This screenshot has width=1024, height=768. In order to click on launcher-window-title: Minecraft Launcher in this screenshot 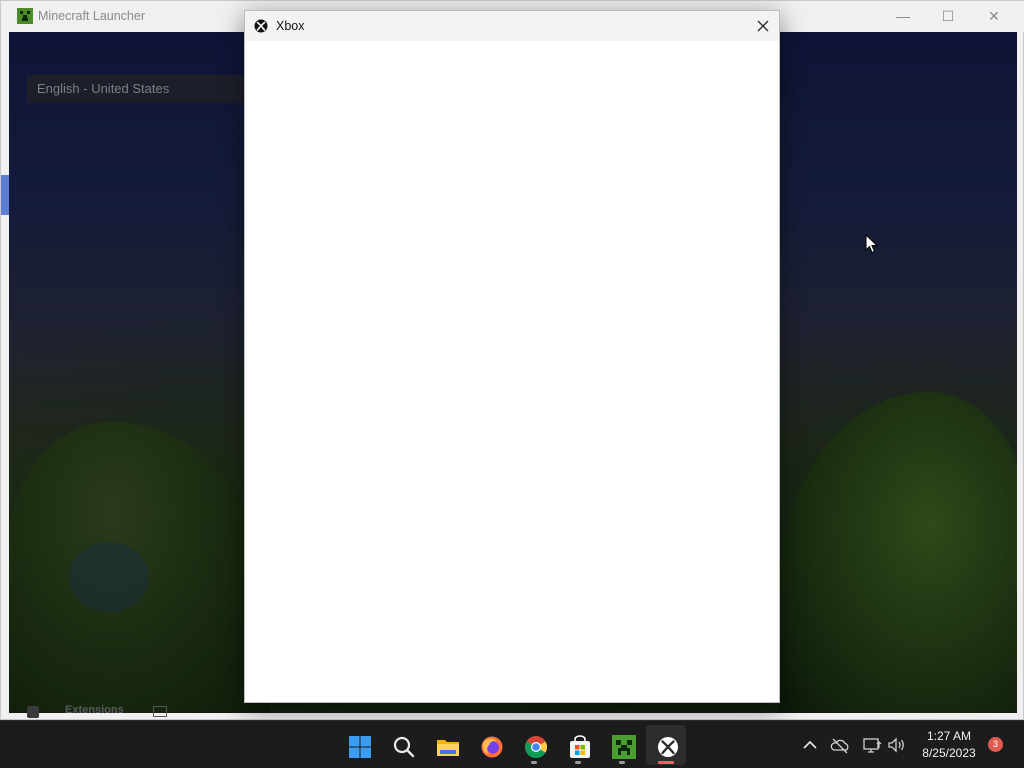, I will do `click(92, 16)`.